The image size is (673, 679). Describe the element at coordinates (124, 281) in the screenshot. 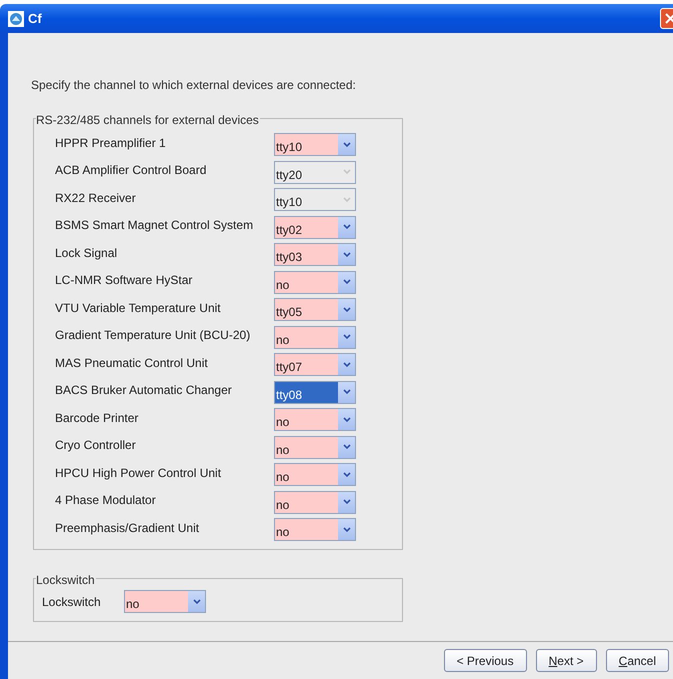

I see `channel-label: LC-NMR Software HyStar` at that location.